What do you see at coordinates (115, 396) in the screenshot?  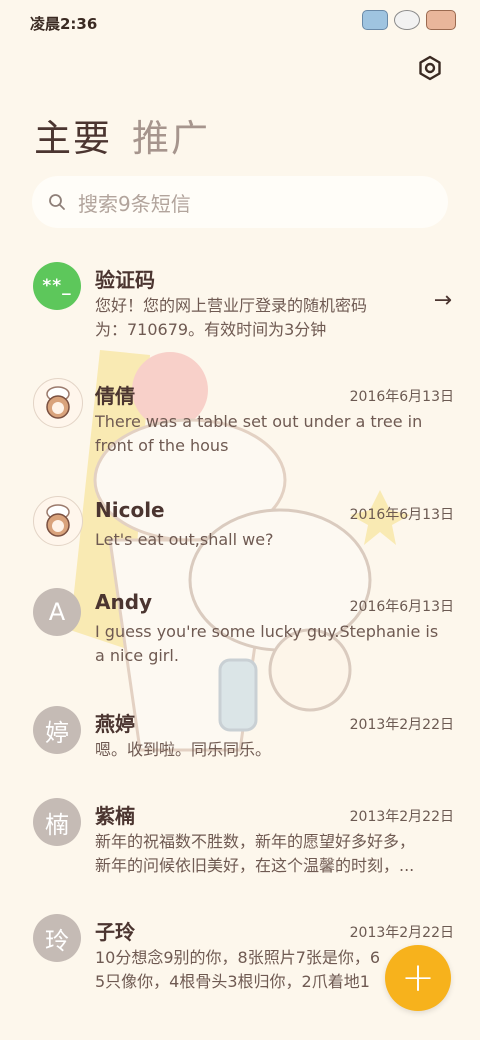 I see `sender-name: 倩倩` at bounding box center [115, 396].